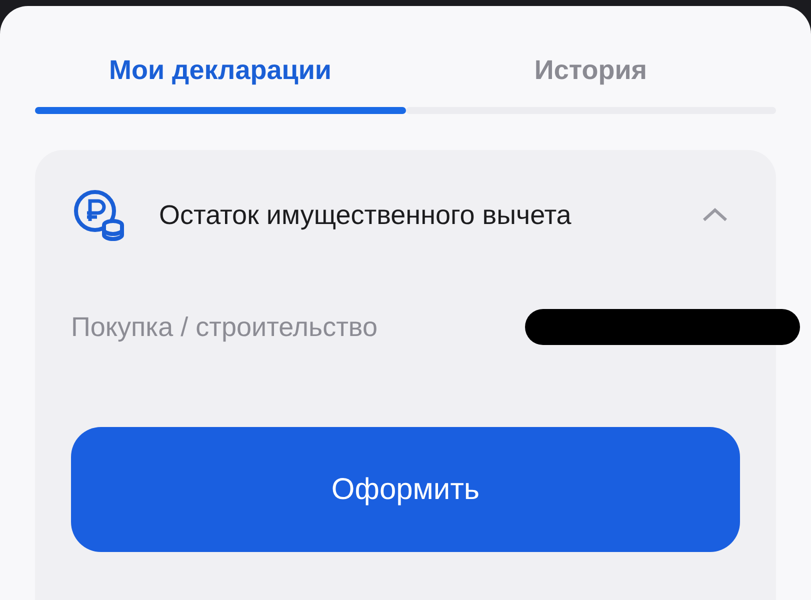 The image size is (811, 600). What do you see at coordinates (224, 327) in the screenshot?
I see `row-label: Покупка / строительство` at bounding box center [224, 327].